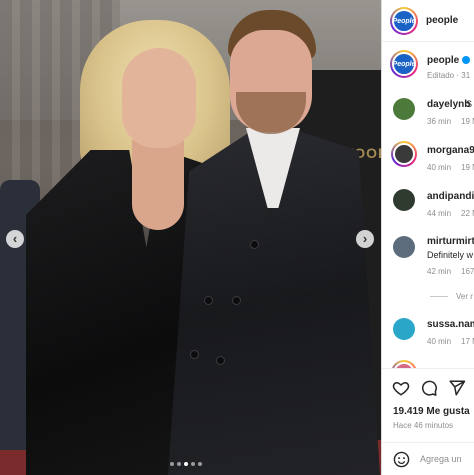 The image size is (474, 475). Describe the element at coordinates (457, 388) in the screenshot. I see `share-icon` at that location.